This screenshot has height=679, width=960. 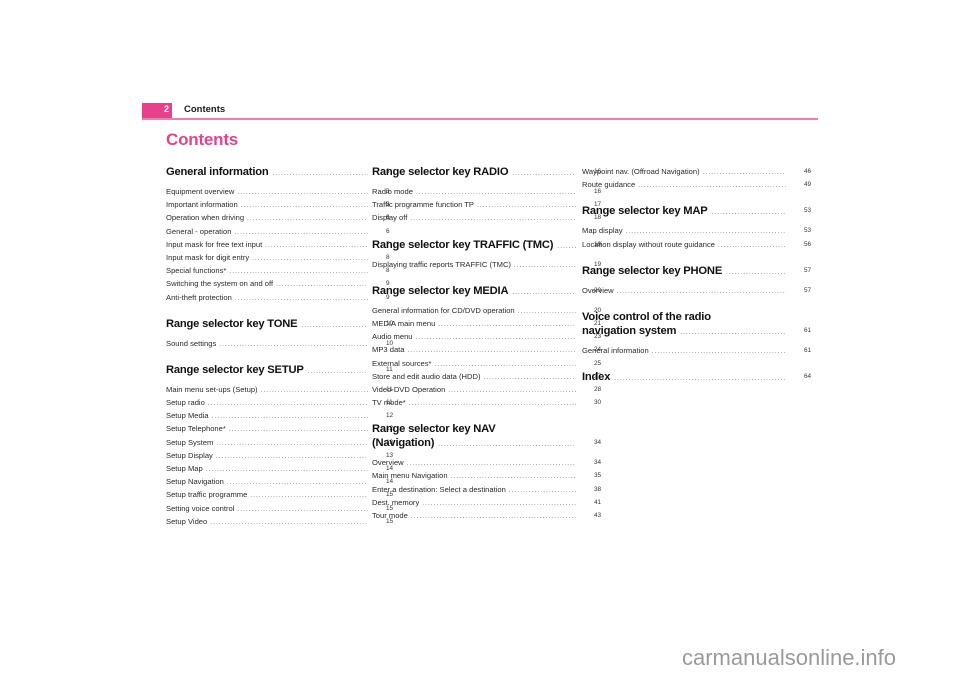 I want to click on entry-title: Store and edit audio data (HDD), so click(x=426, y=376).